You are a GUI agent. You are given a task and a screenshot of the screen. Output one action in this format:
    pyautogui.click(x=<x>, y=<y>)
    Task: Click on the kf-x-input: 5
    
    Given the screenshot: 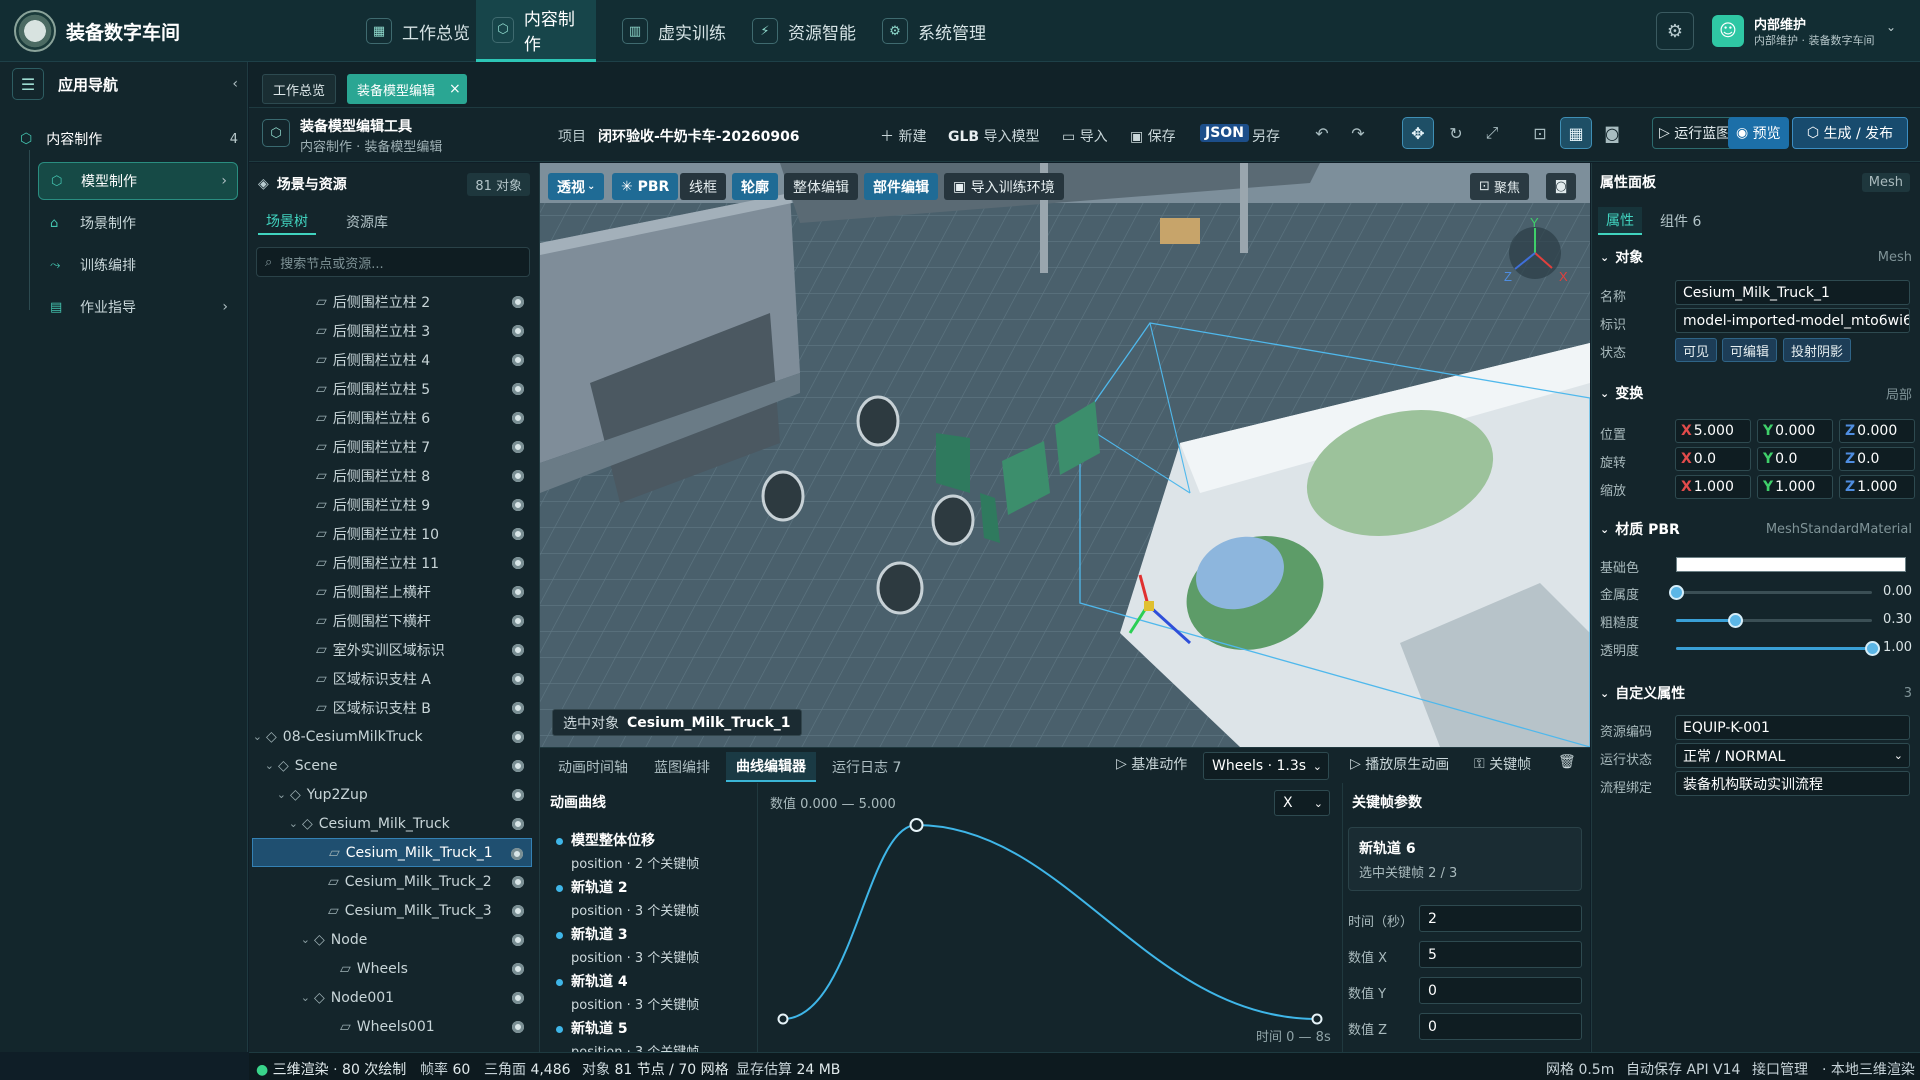 What is the action you would take?
    pyautogui.click(x=1500, y=954)
    